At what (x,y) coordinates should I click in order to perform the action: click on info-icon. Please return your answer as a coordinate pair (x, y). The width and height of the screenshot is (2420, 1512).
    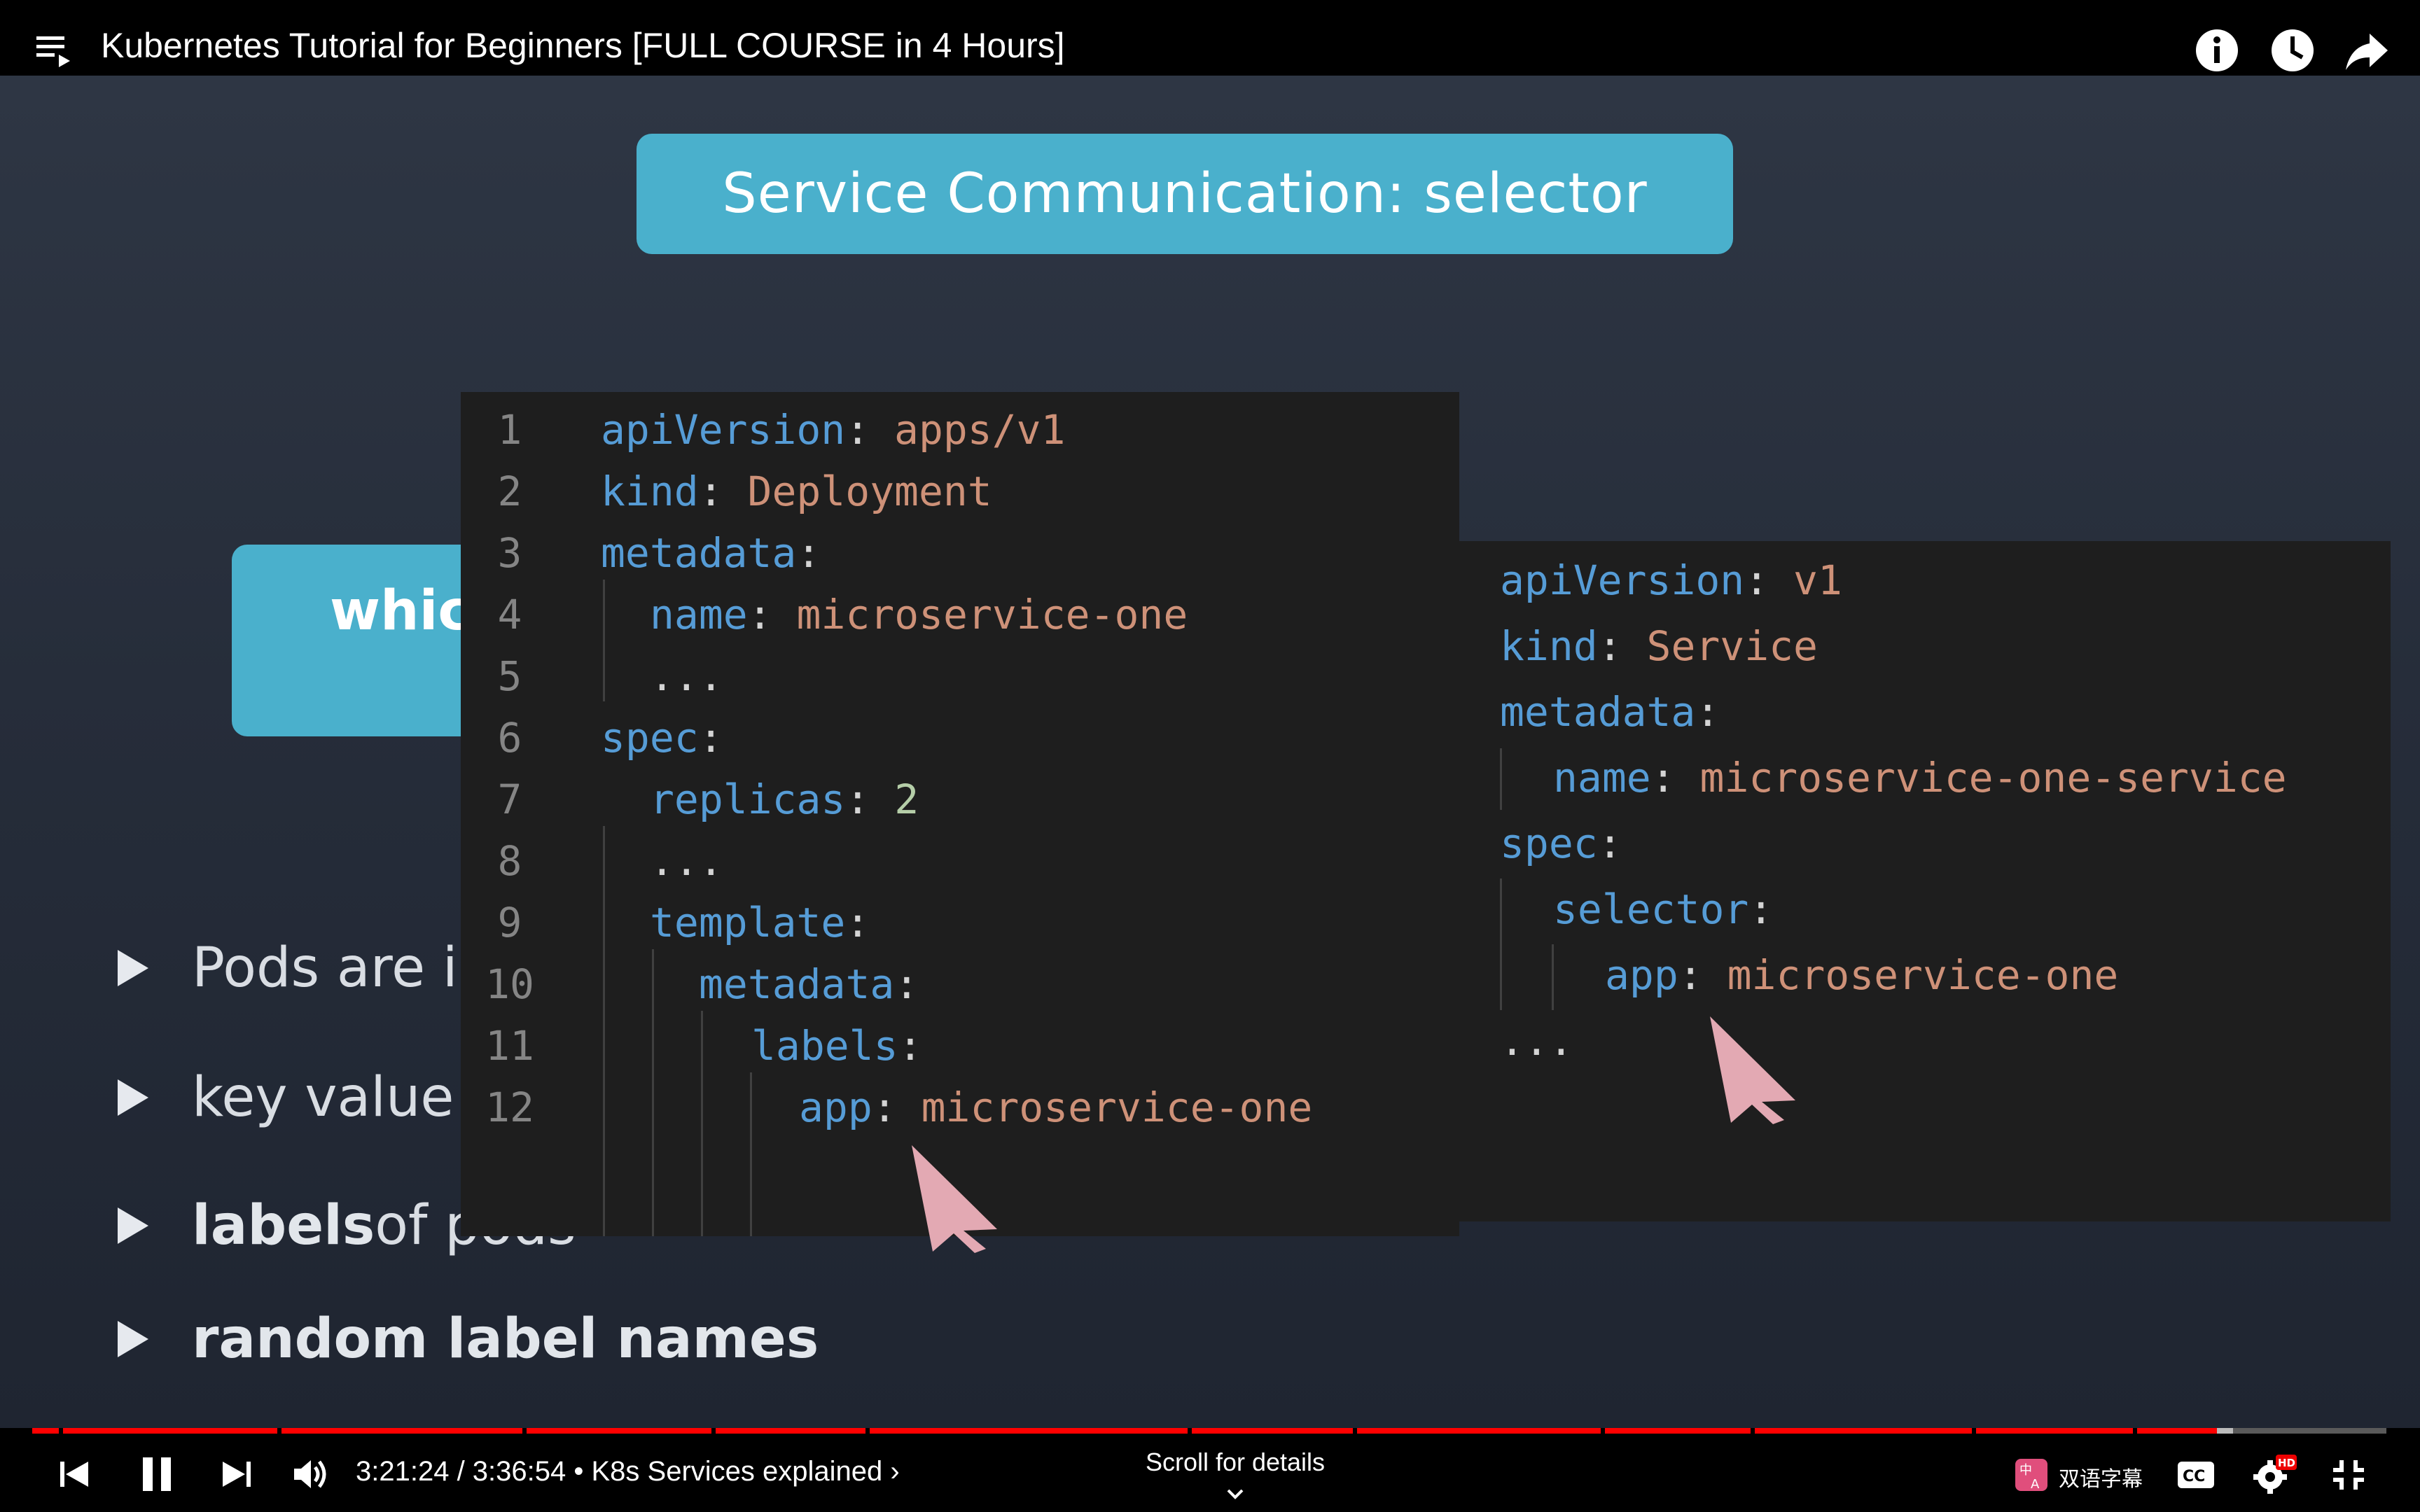
    Looking at the image, I should click on (2217, 50).